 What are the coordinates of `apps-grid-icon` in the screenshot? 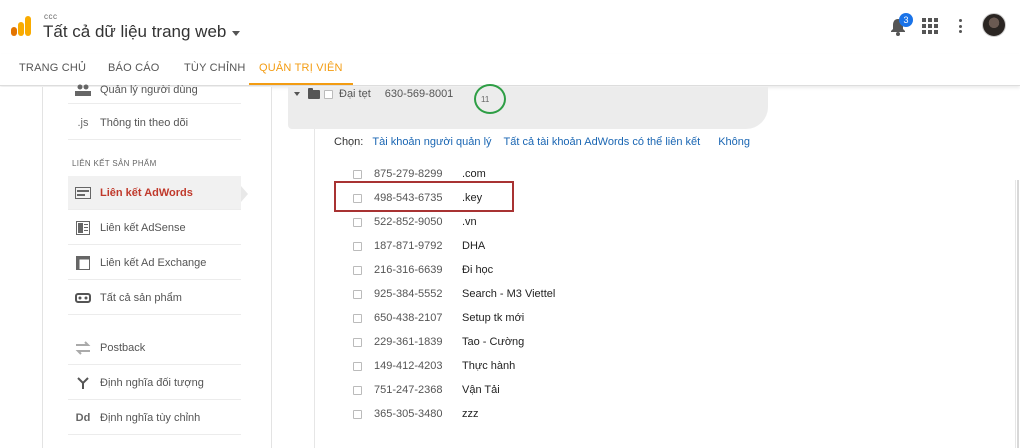 It's located at (930, 26).